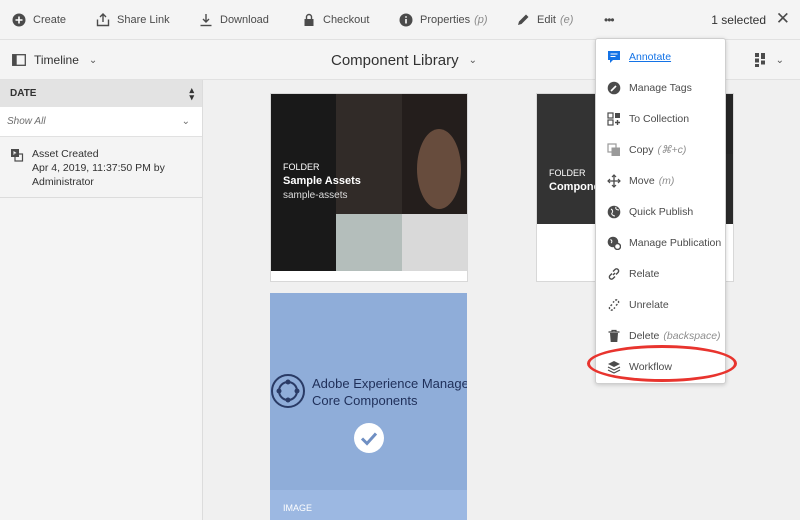 This screenshot has width=800, height=520. What do you see at coordinates (738, 20) in the screenshot?
I see `selection-count: 1 selected` at bounding box center [738, 20].